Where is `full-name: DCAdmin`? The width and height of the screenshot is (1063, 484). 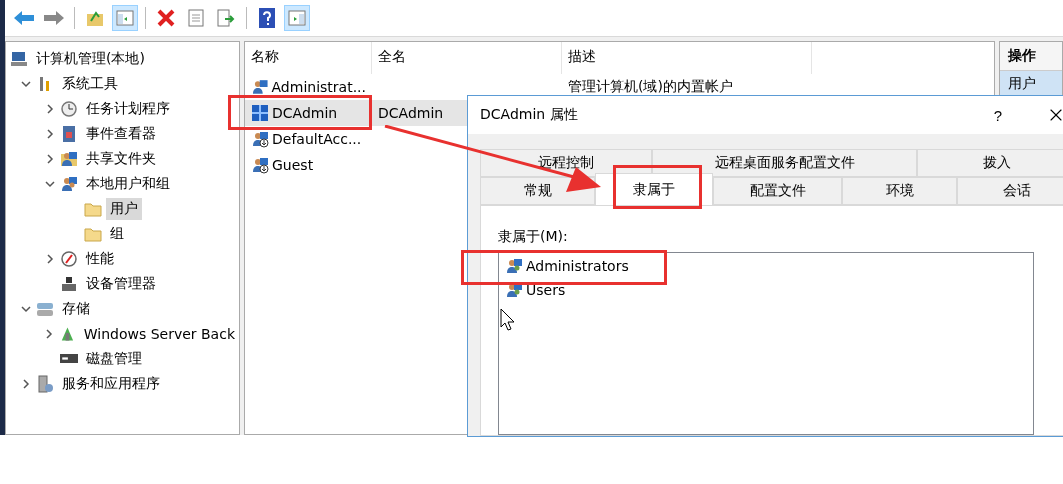
full-name: DCAdmin is located at coordinates (411, 113).